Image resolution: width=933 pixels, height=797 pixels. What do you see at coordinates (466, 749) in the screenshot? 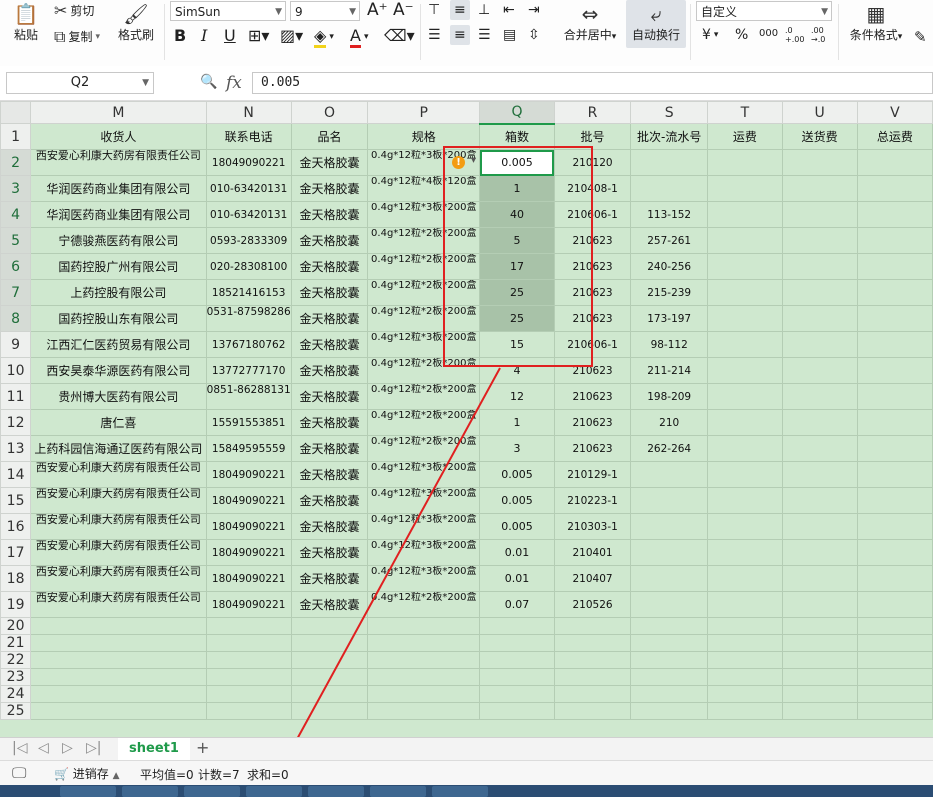
I see `sheet-tabs-bar: |◁ ◁ ▷ ▷| sheet1 +` at bounding box center [466, 749].